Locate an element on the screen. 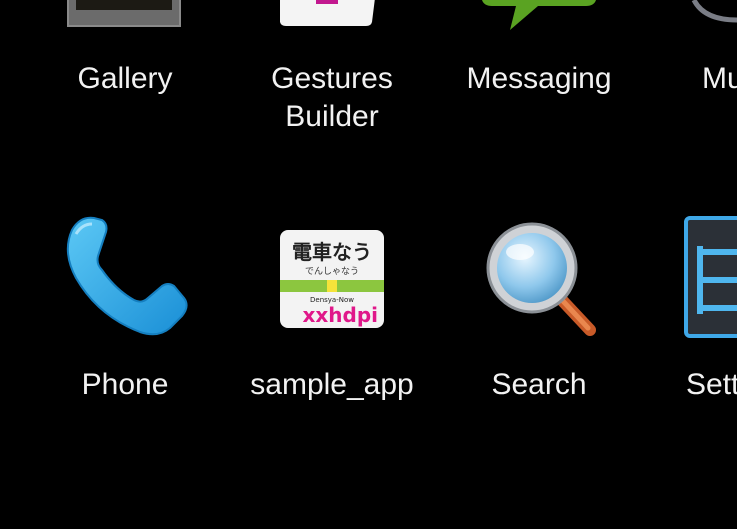 The height and width of the screenshot is (529, 737). app-label-search: Search is located at coordinates (539, 384).